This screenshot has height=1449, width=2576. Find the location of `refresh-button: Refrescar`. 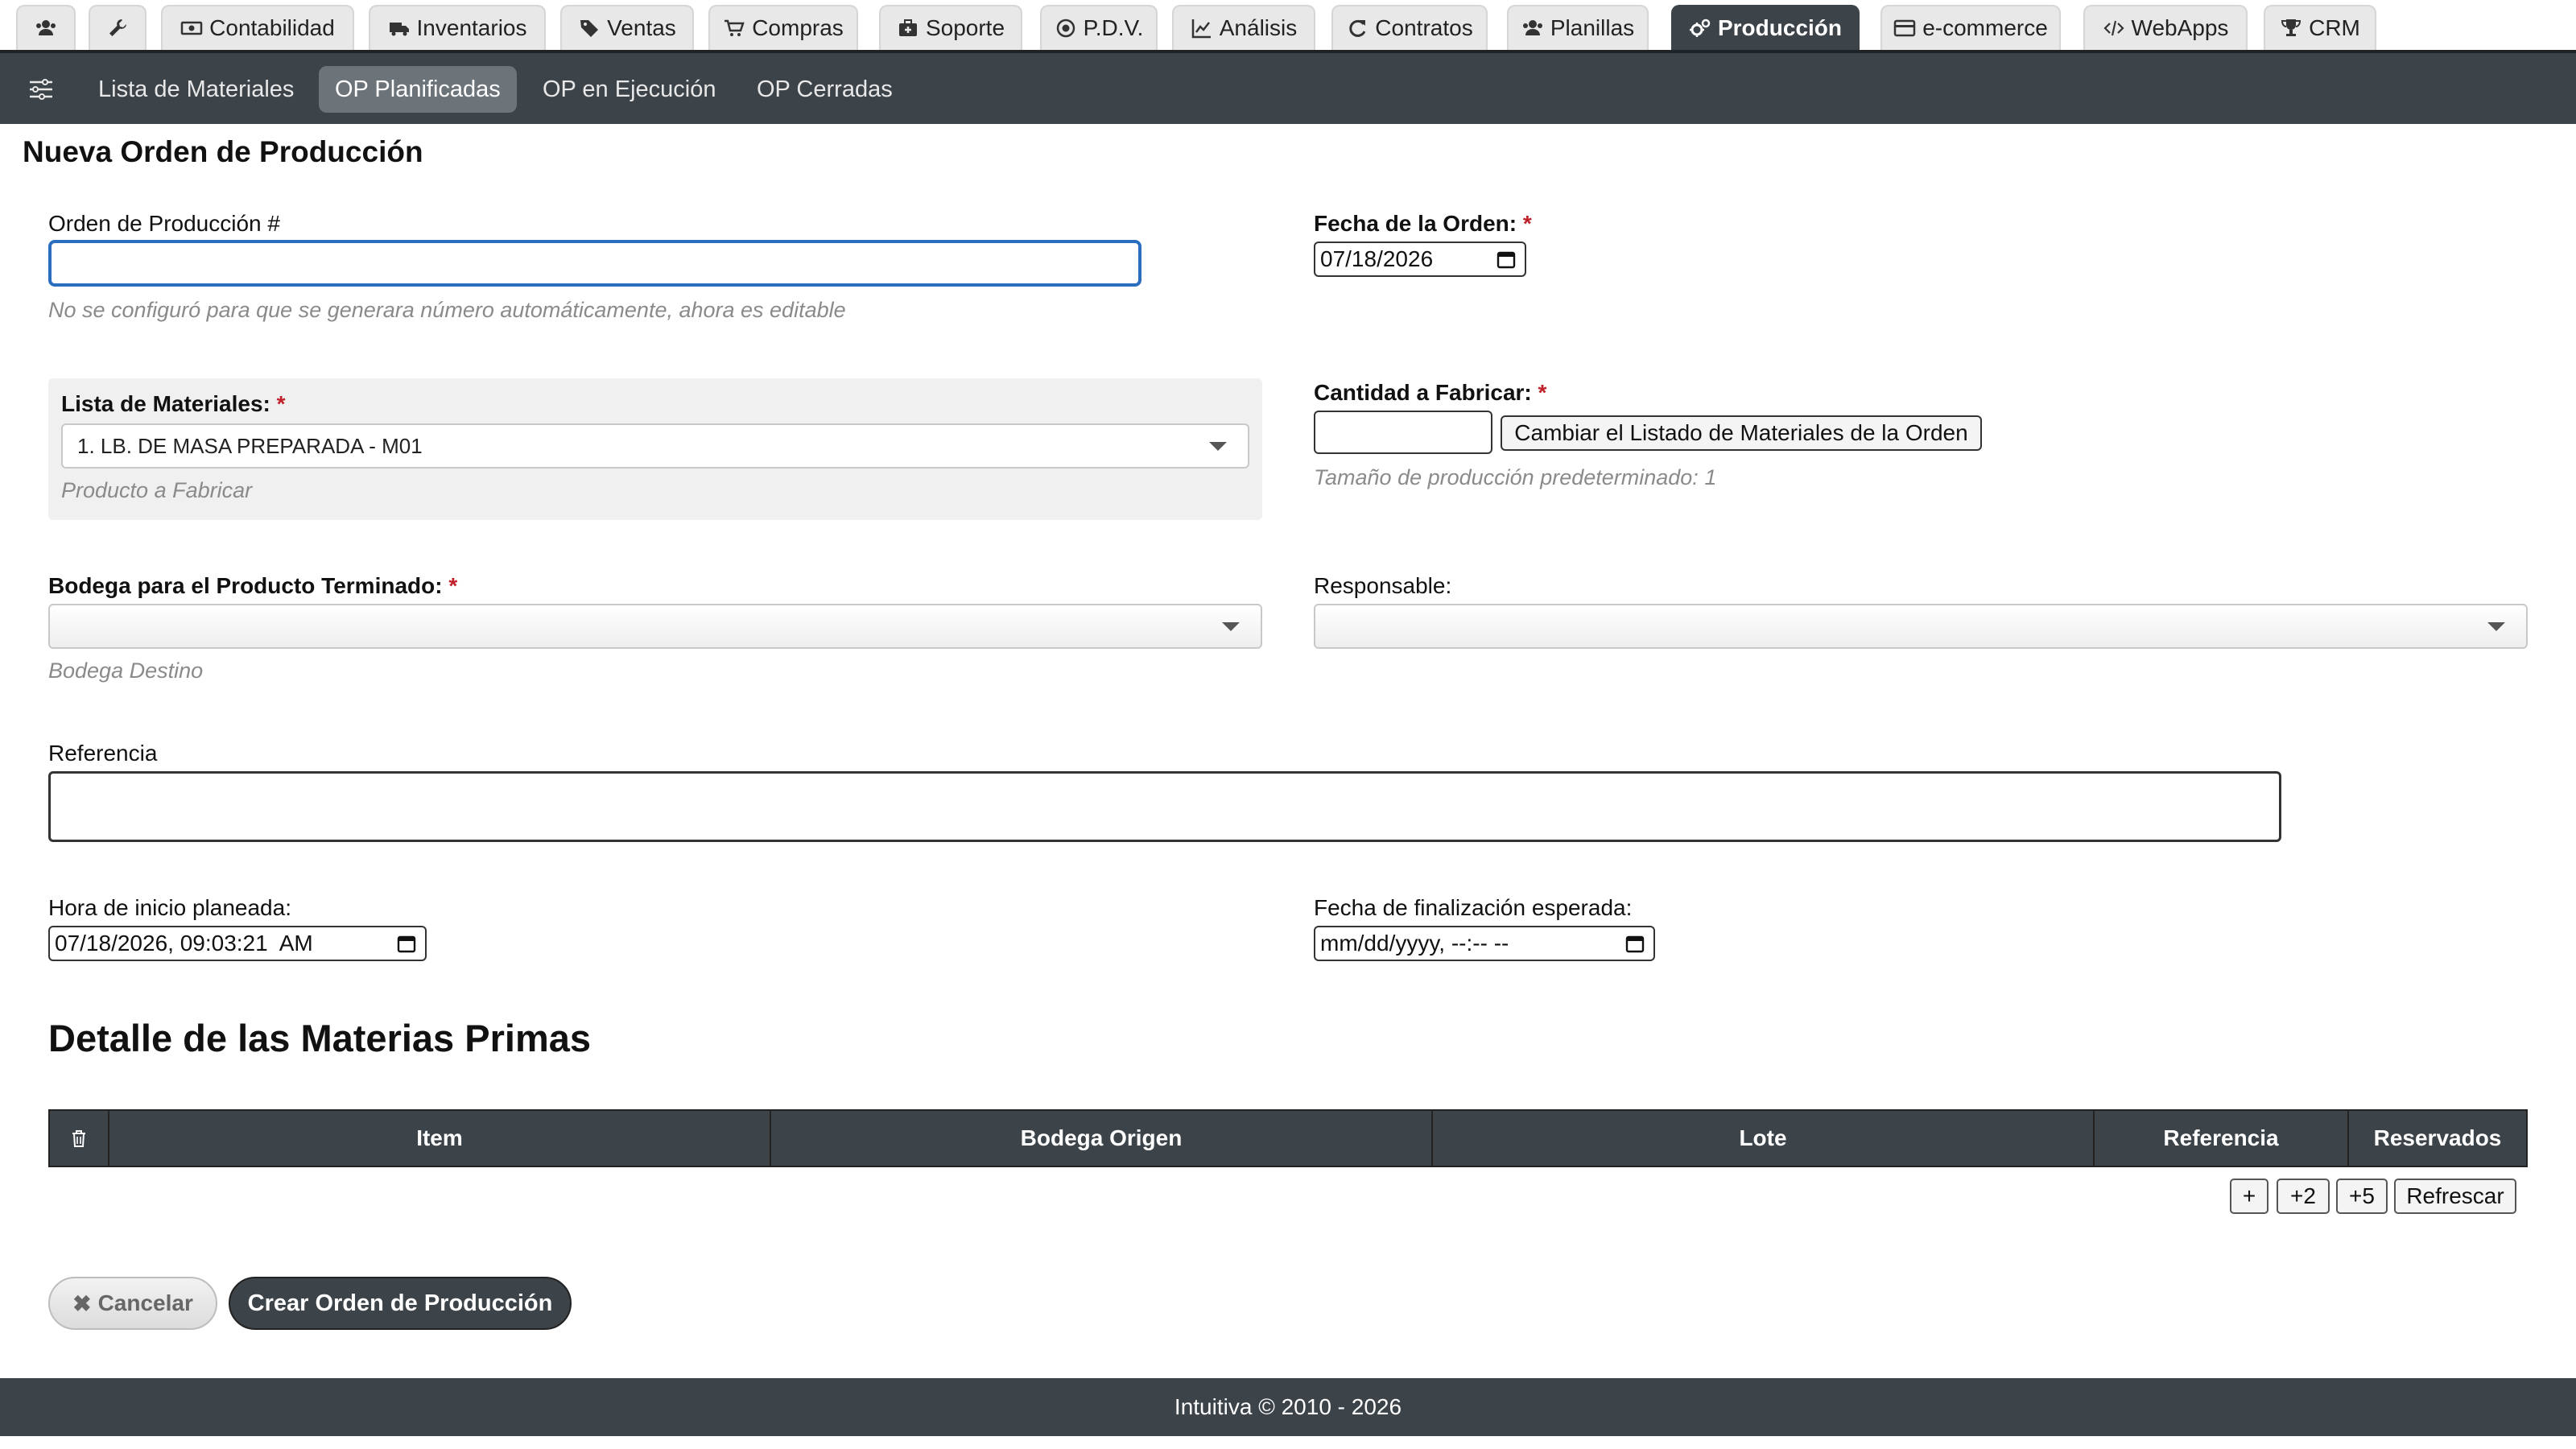

refresh-button: Refrescar is located at coordinates (2455, 1196).